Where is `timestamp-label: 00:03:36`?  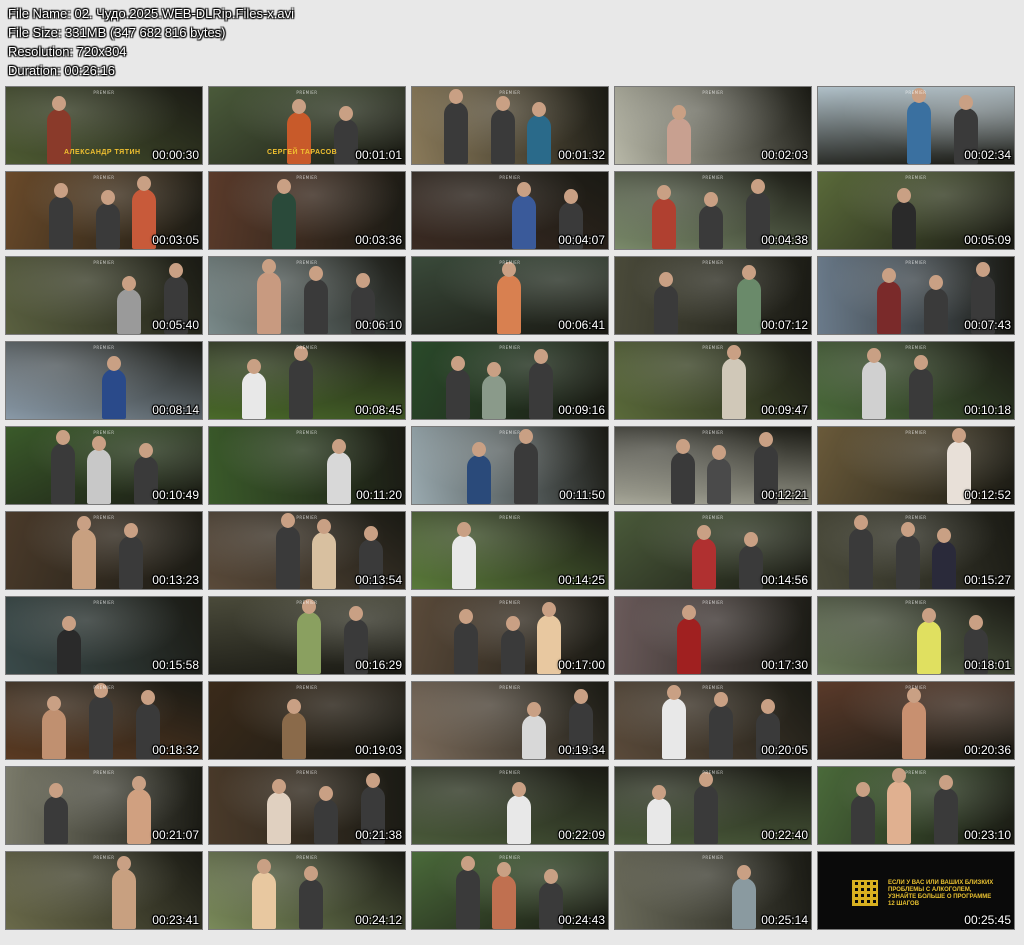 timestamp-label: 00:03:36 is located at coordinates (378, 240).